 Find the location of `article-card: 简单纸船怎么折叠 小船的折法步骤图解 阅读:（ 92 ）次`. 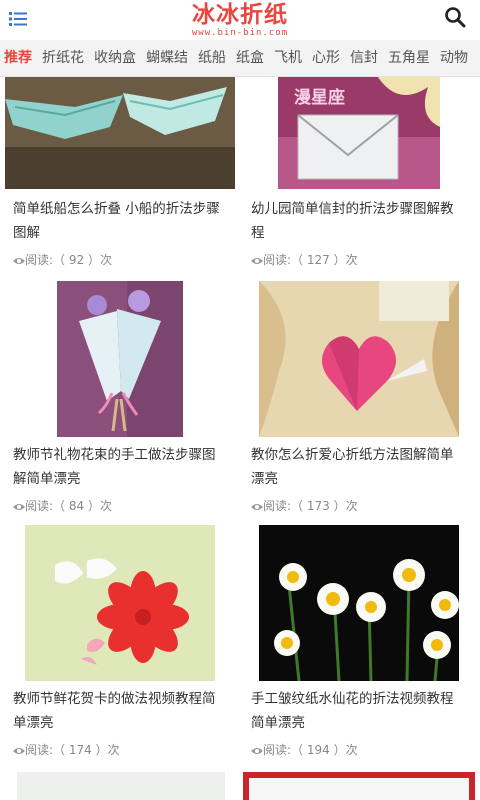

article-card: 简单纸船怎么折叠 小船的折法步骤图解 阅读:（ 92 ）次 is located at coordinates (120, 177).